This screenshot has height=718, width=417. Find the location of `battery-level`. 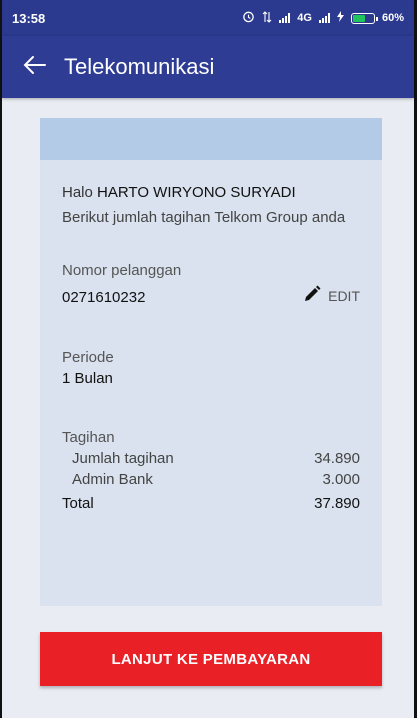

battery-level is located at coordinates (358, 18).